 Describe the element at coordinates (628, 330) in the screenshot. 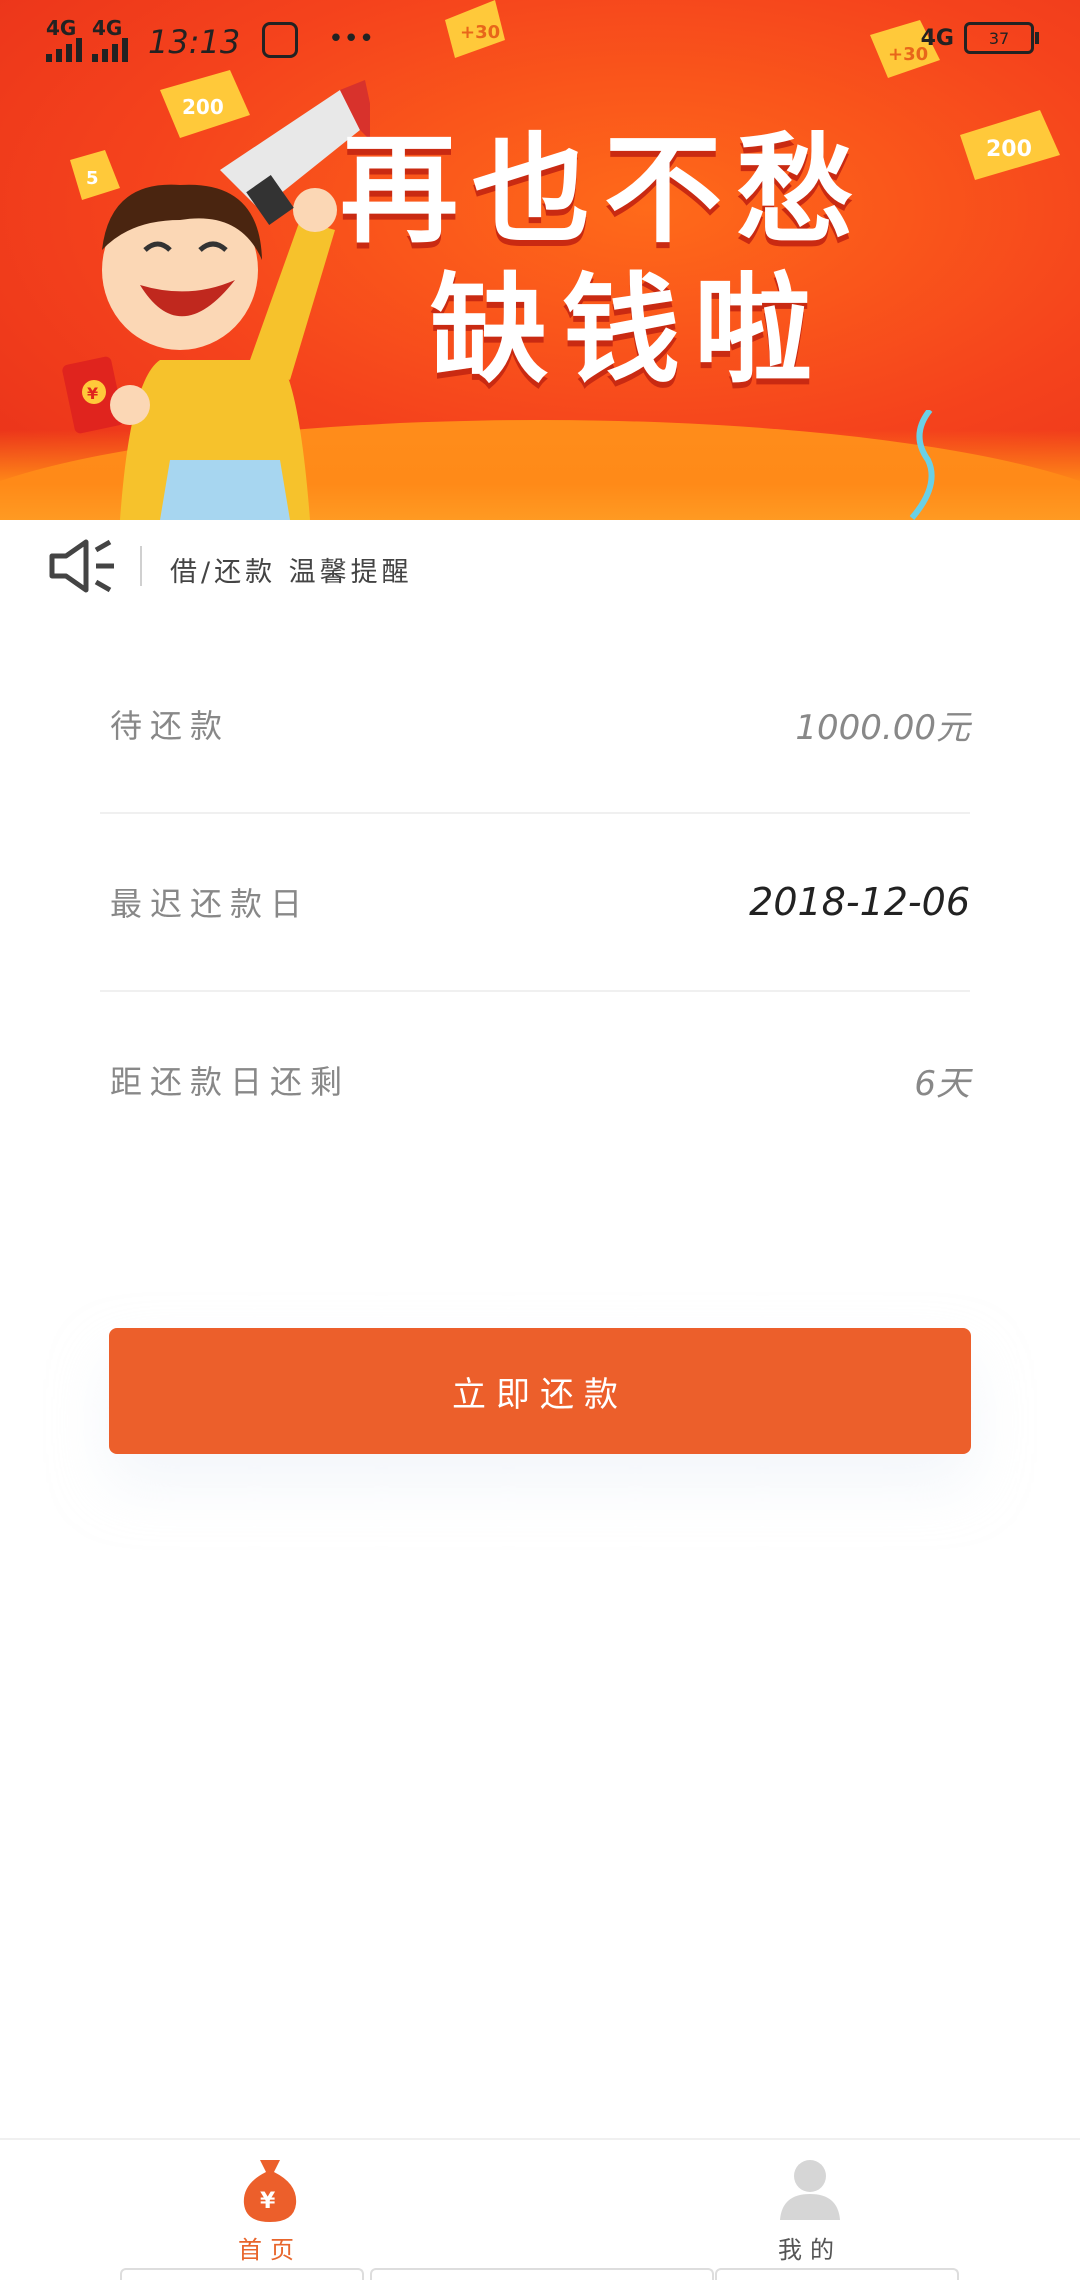

I see `slogan-line-2: 缺钱啦` at that location.